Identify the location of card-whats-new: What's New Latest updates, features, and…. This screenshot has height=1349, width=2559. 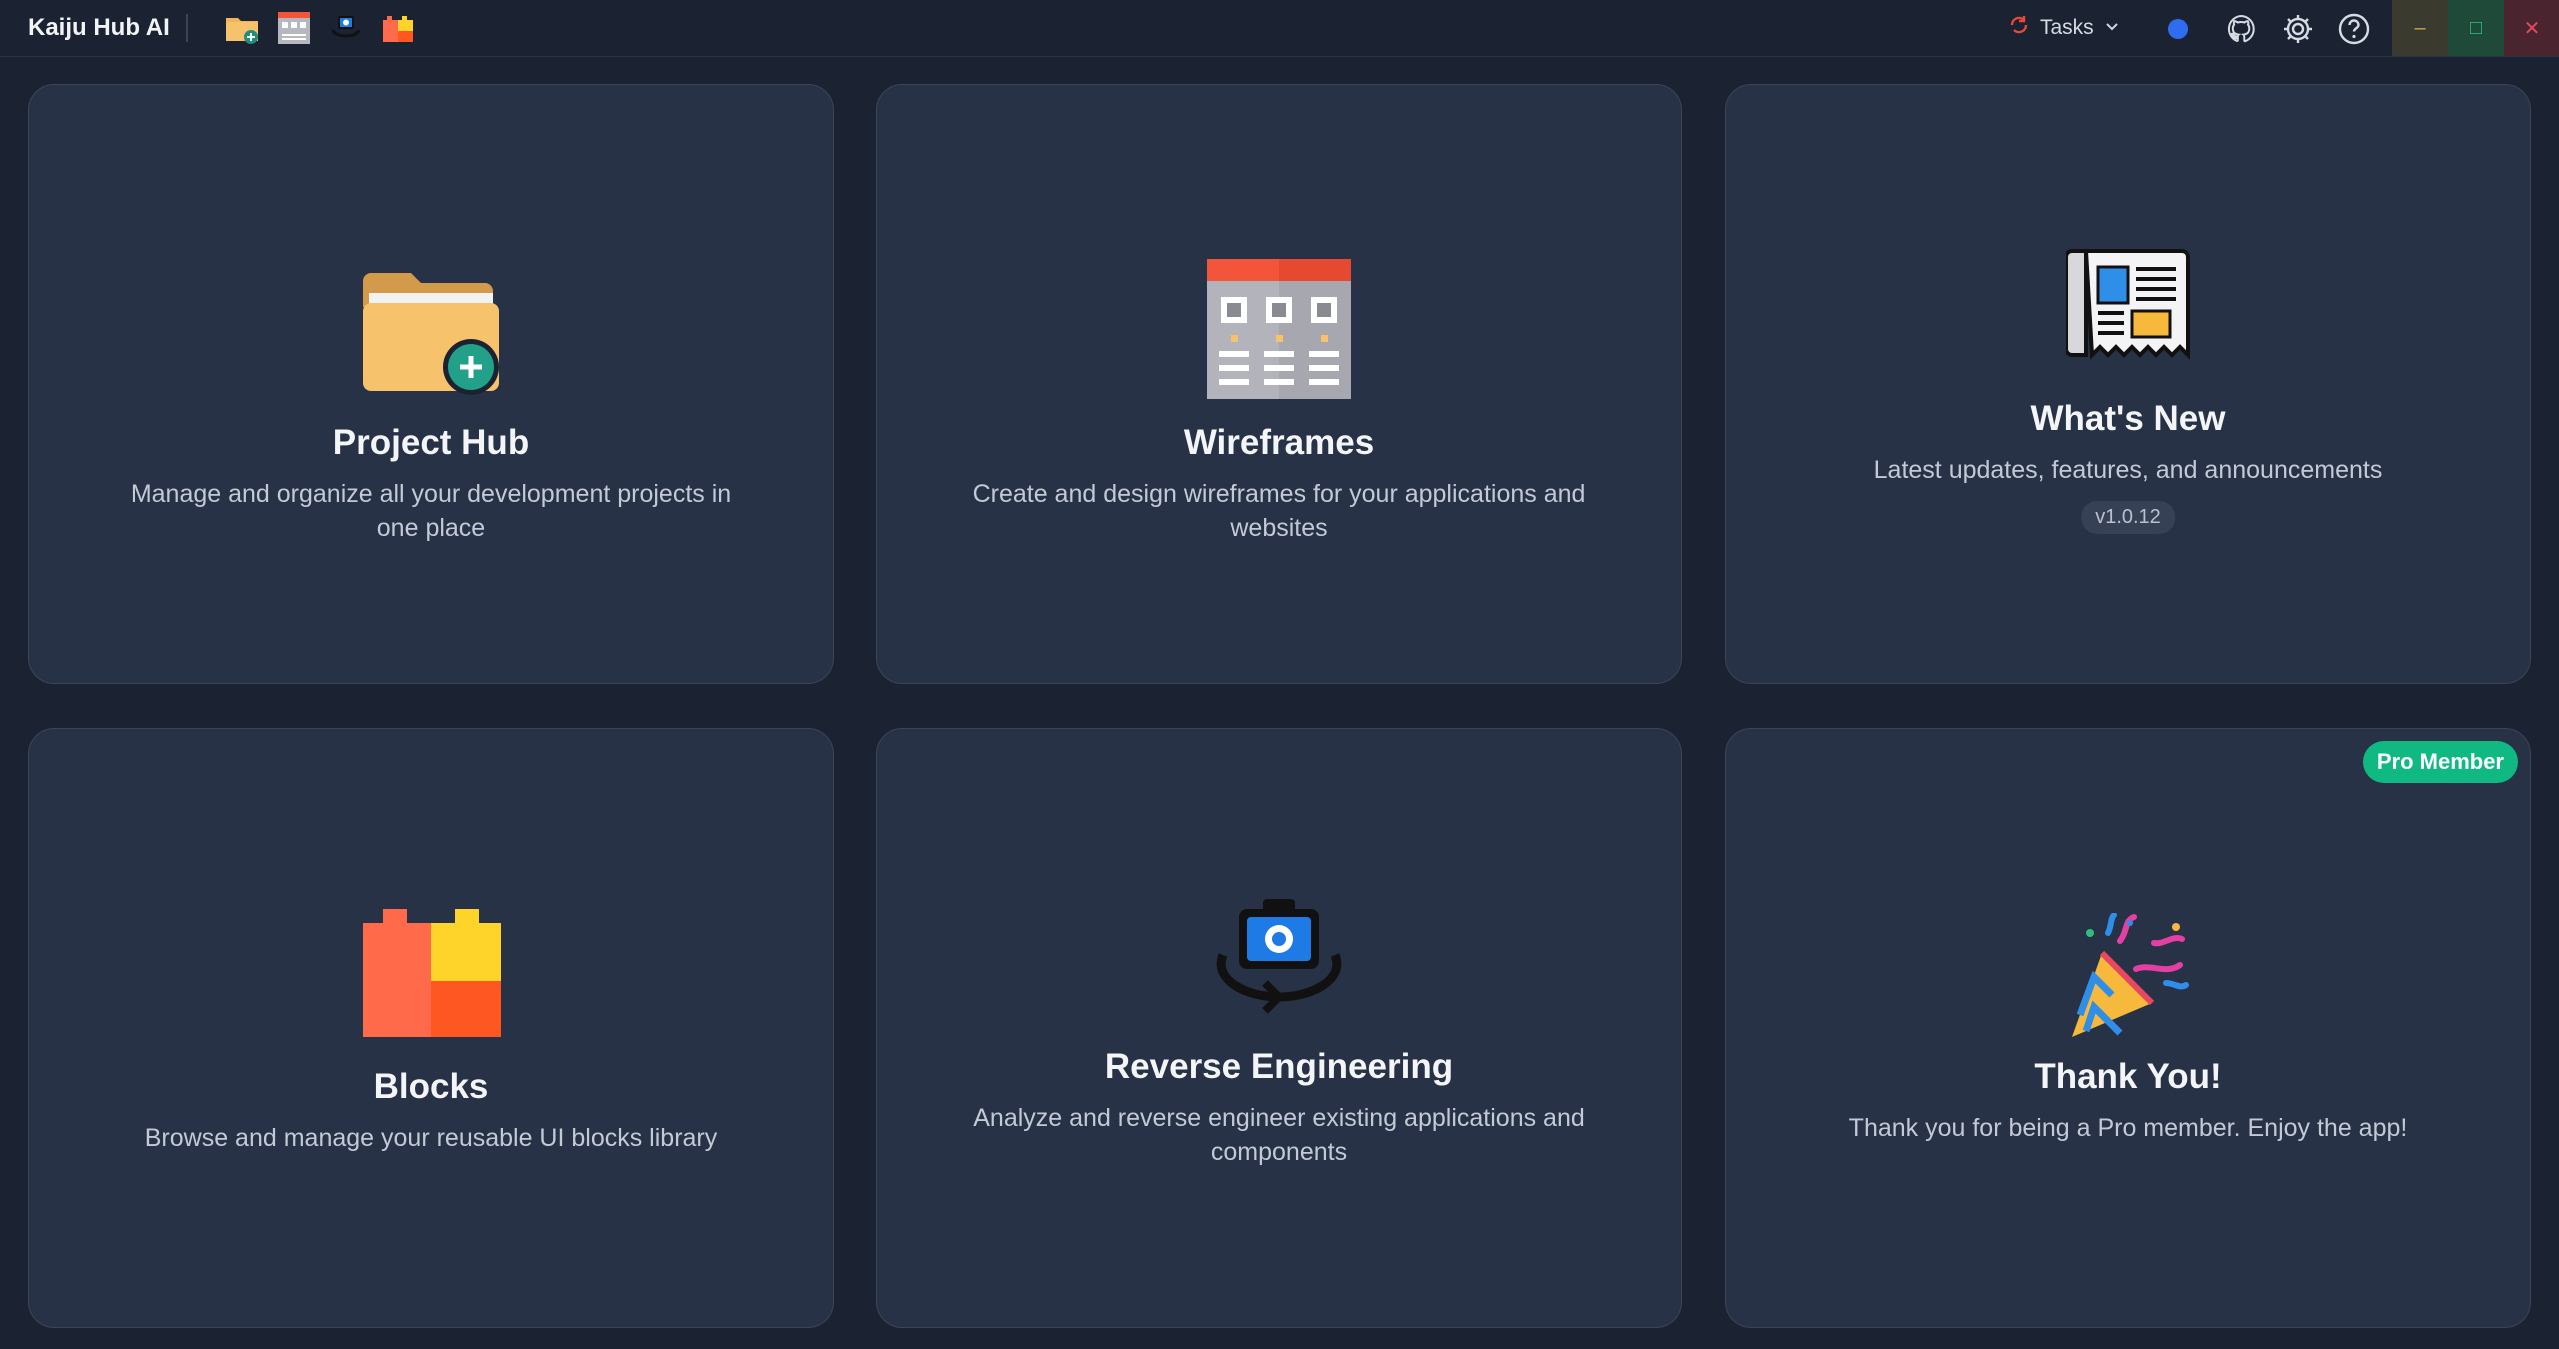
(2128, 384).